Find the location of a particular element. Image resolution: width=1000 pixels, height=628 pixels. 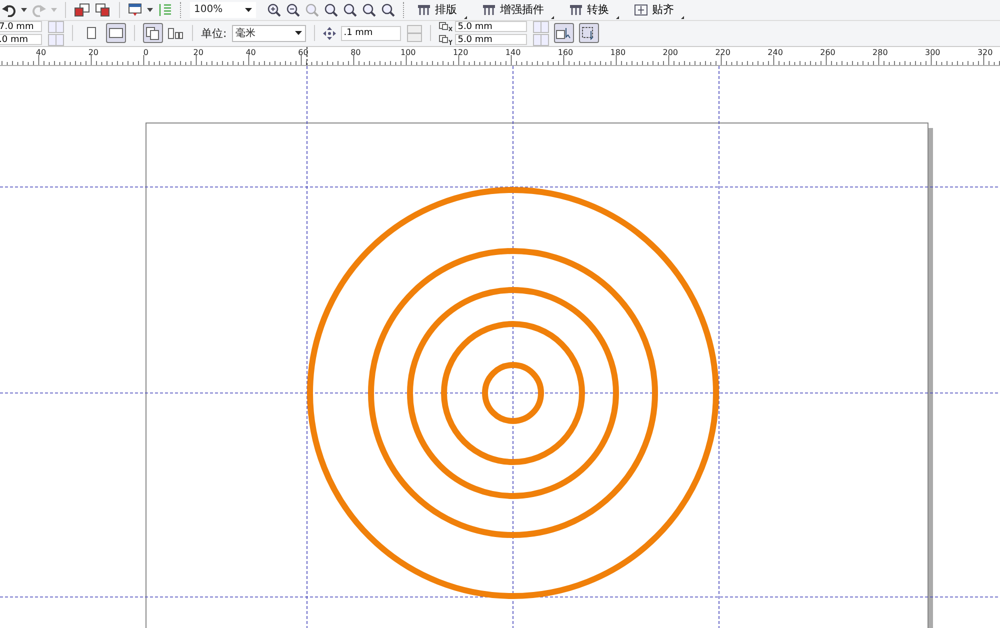

zoom-height-icon is located at coordinates (388, 9).